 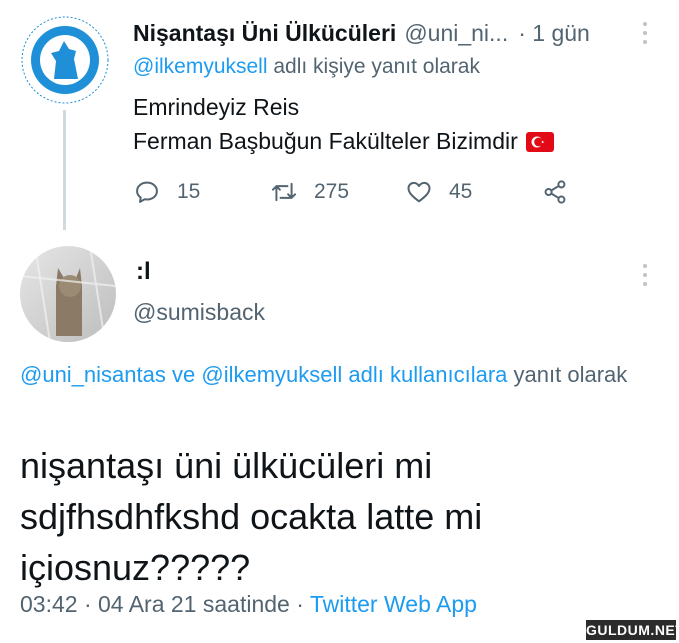 I want to click on user-handle: @sumisback, so click(x=199, y=312).